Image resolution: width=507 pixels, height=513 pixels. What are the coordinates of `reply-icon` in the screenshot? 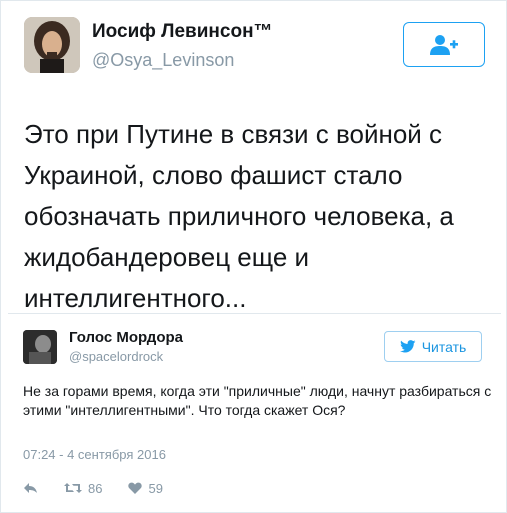 It's located at (30, 488).